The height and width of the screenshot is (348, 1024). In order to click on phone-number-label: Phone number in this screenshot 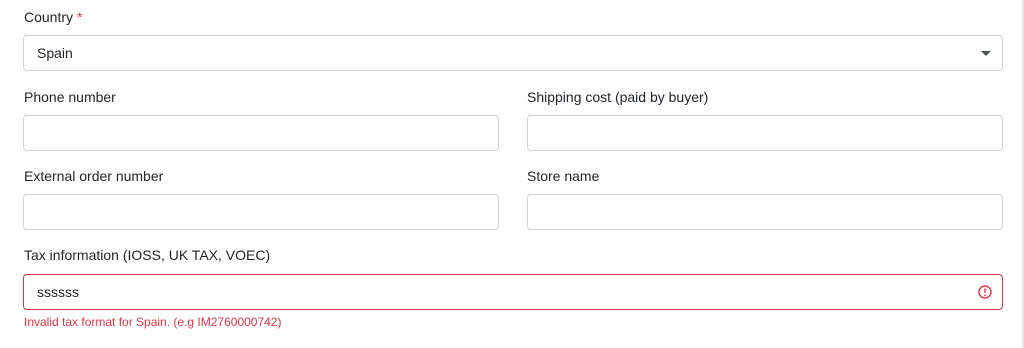, I will do `click(70, 97)`.